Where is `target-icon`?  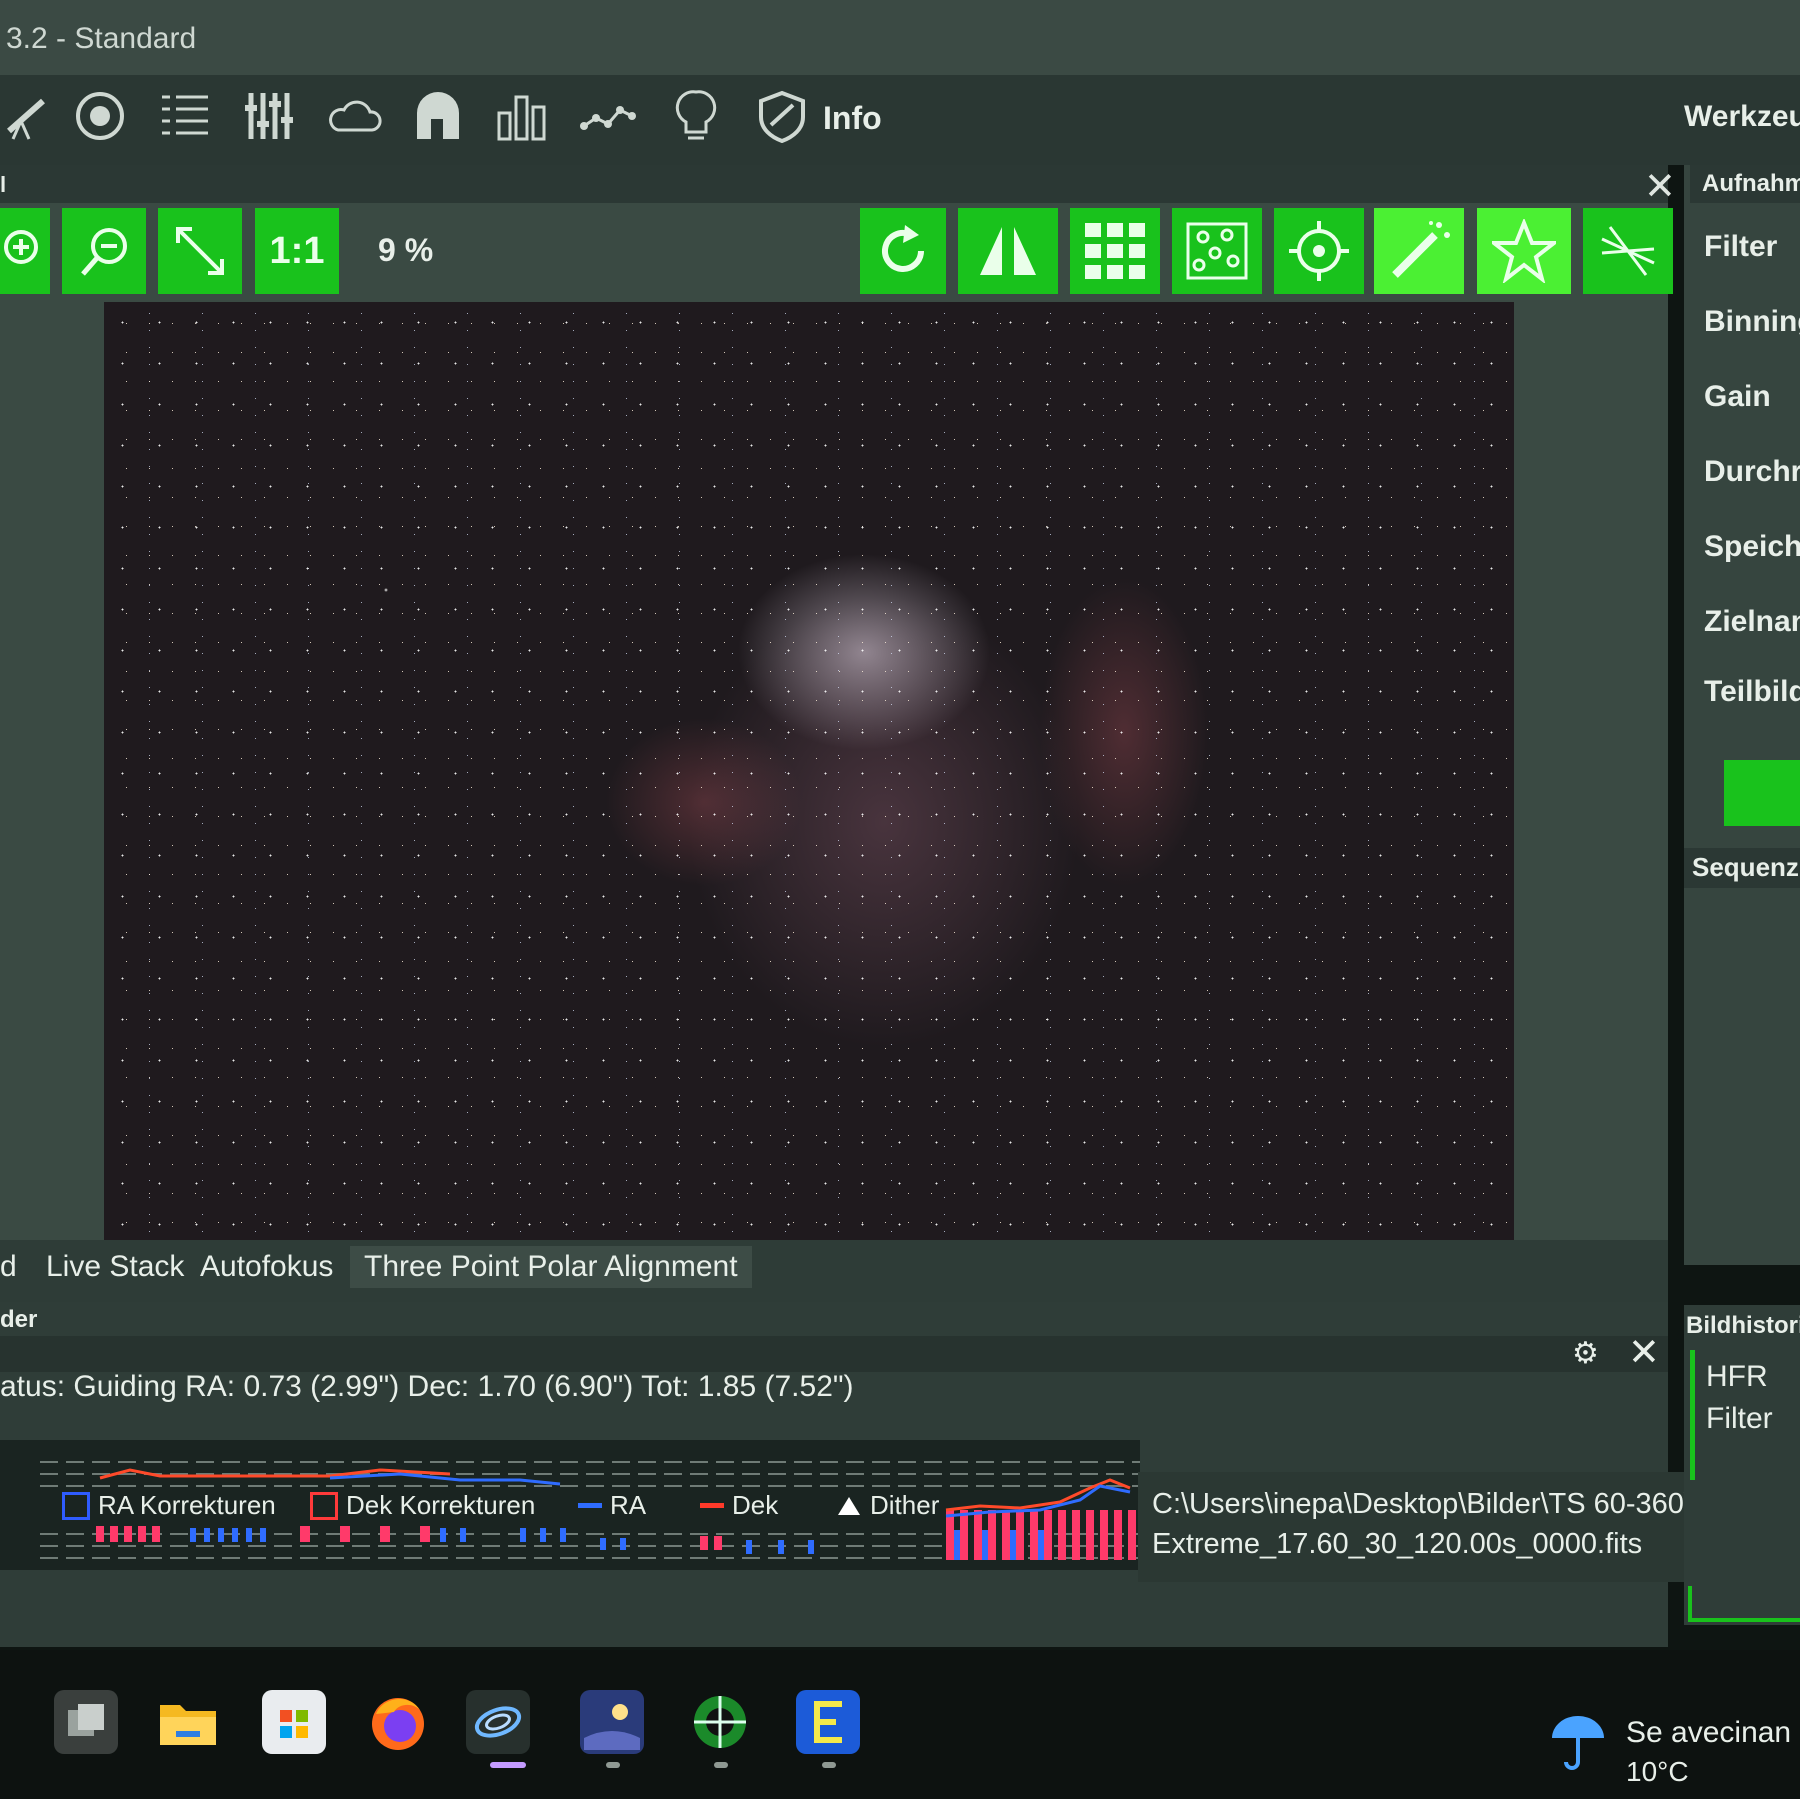
target-icon is located at coordinates (100, 116).